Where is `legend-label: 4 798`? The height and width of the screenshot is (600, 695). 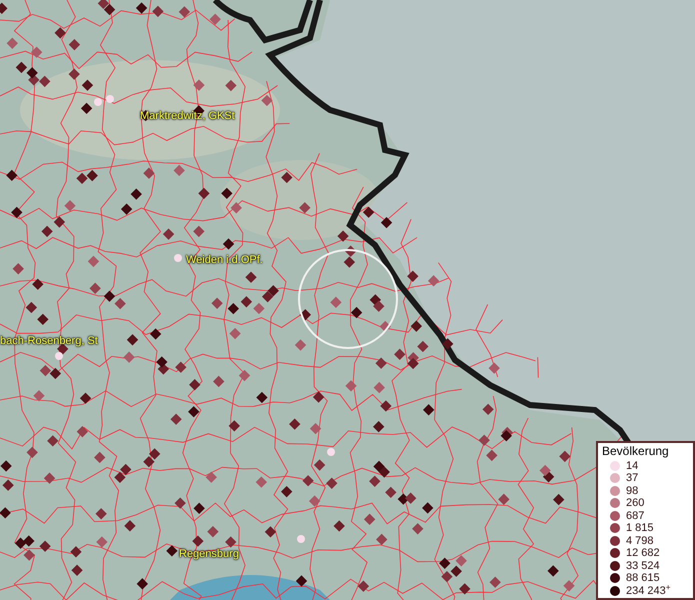
legend-label: 4 798 is located at coordinates (640, 540).